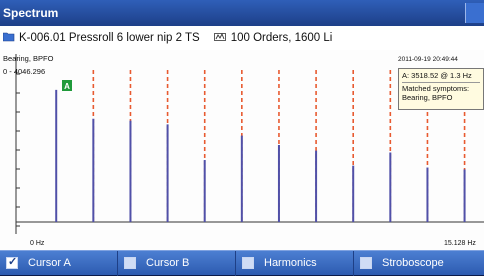 This screenshot has height=276, width=484. I want to click on cursor-b-label: Cursor B, so click(168, 263).